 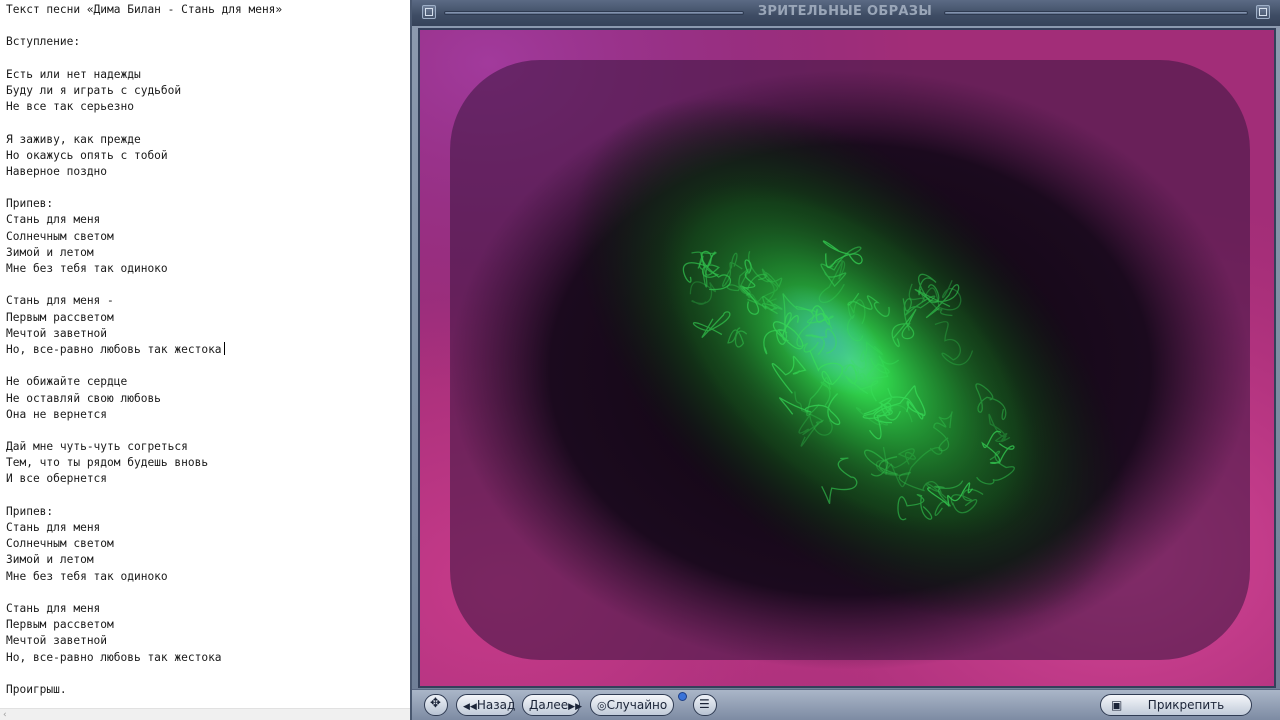 What do you see at coordinates (705, 705) in the screenshot?
I see `list-menu-icon: ☰` at bounding box center [705, 705].